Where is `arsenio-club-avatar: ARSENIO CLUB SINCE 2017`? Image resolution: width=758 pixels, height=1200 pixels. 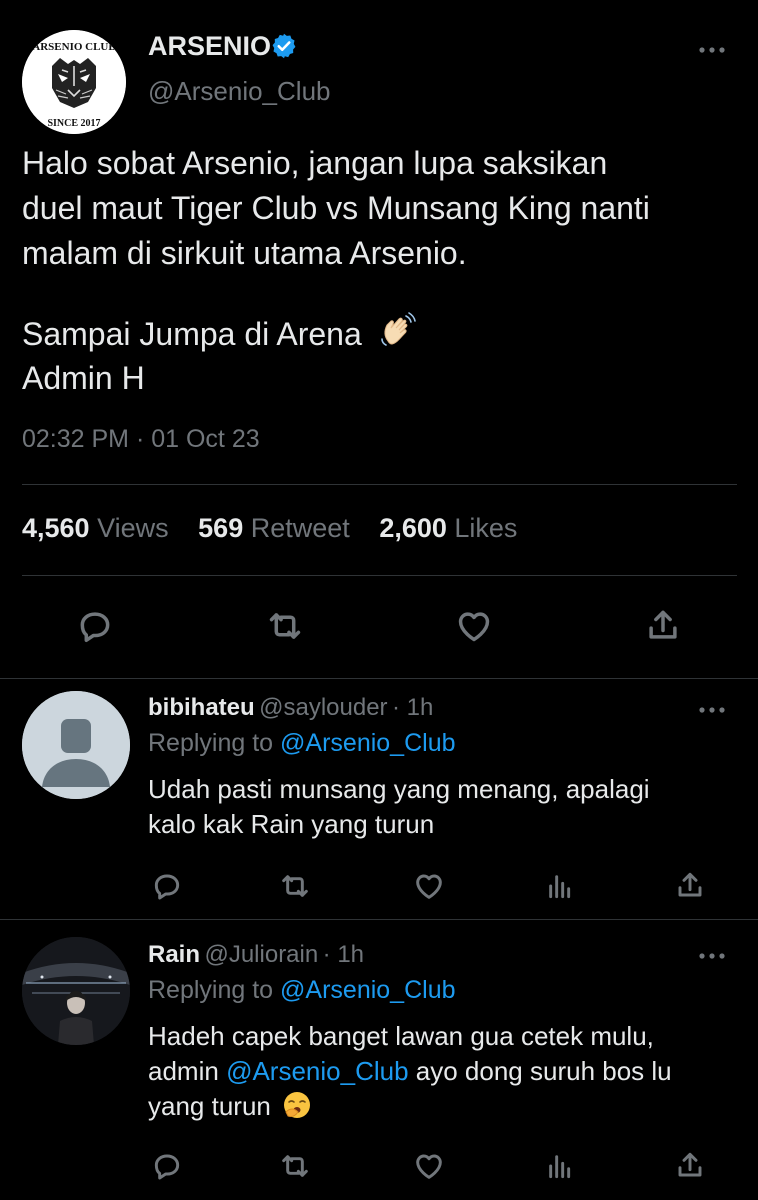 arsenio-club-avatar: ARSENIO CLUB SINCE 2017 is located at coordinates (74, 82).